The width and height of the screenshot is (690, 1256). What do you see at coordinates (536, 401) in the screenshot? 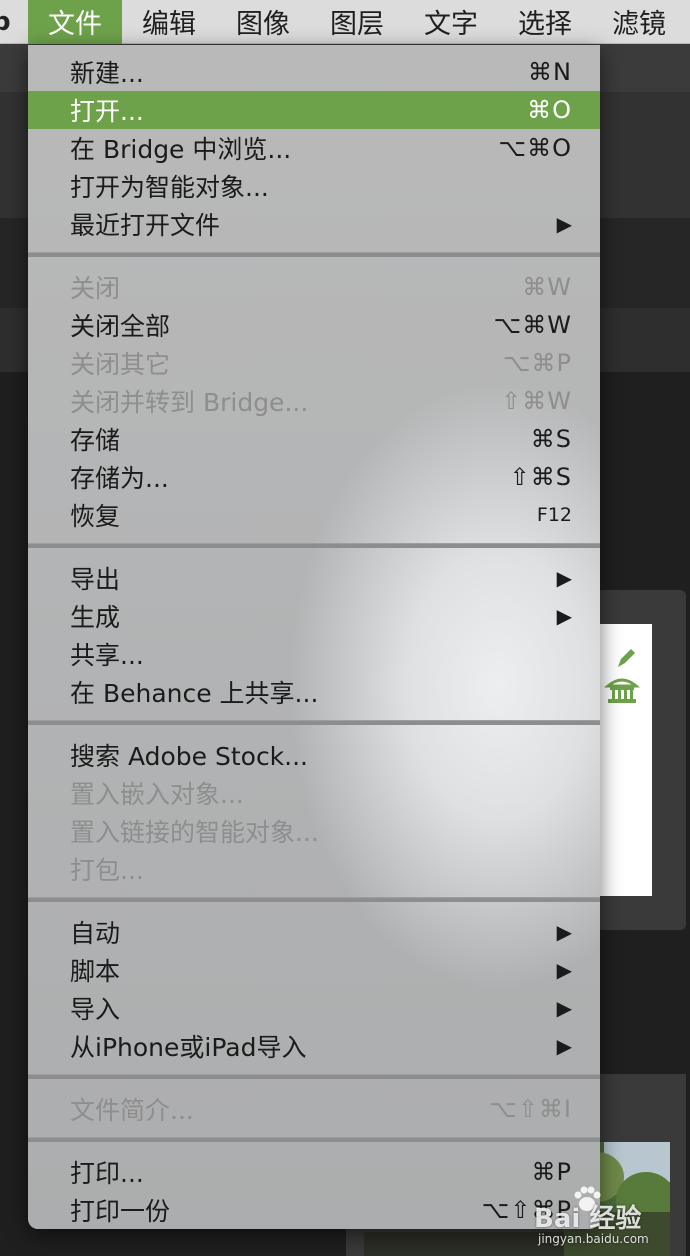
I see `menu-item-shortcut: ⇧⌘W` at bounding box center [536, 401].